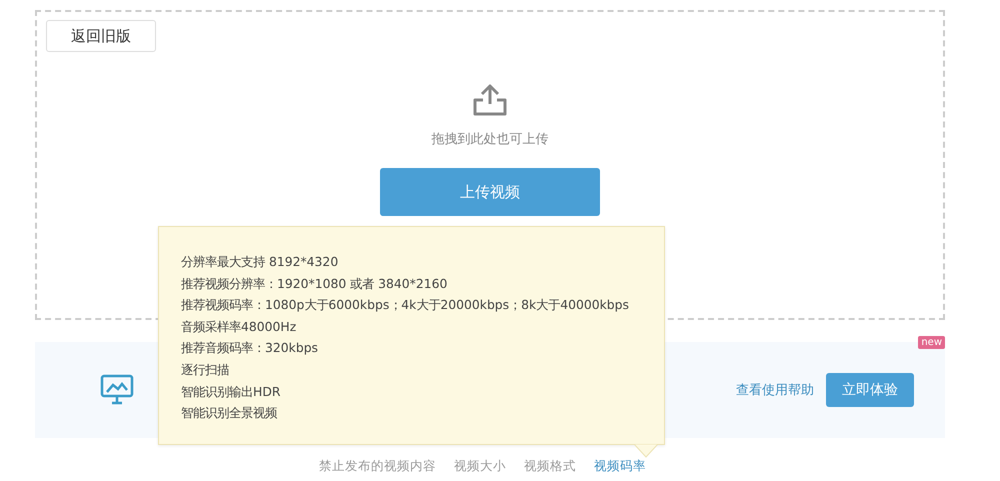 This screenshot has width=1000, height=481. Describe the element at coordinates (250, 348) in the screenshot. I see `tooltip-line: 推荐音频码率：320kbps` at that location.